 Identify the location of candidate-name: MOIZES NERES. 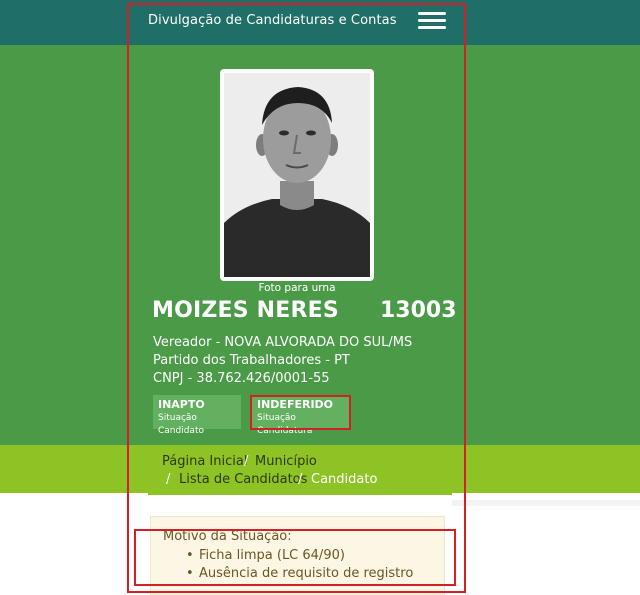
(245, 310).